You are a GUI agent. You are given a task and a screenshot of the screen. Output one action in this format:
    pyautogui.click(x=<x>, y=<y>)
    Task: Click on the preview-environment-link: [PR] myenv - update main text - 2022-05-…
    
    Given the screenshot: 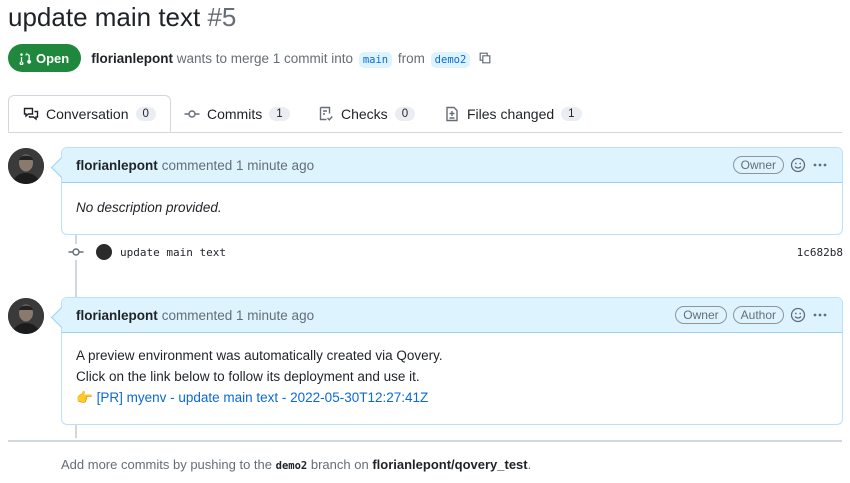 What is the action you would take?
    pyautogui.click(x=263, y=397)
    